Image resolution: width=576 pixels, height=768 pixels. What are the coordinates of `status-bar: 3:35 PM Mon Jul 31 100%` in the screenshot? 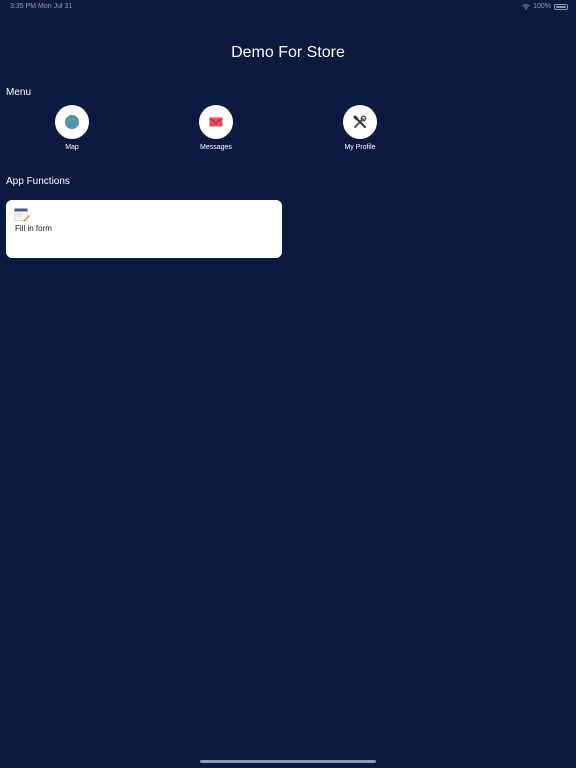 It's located at (288, 7).